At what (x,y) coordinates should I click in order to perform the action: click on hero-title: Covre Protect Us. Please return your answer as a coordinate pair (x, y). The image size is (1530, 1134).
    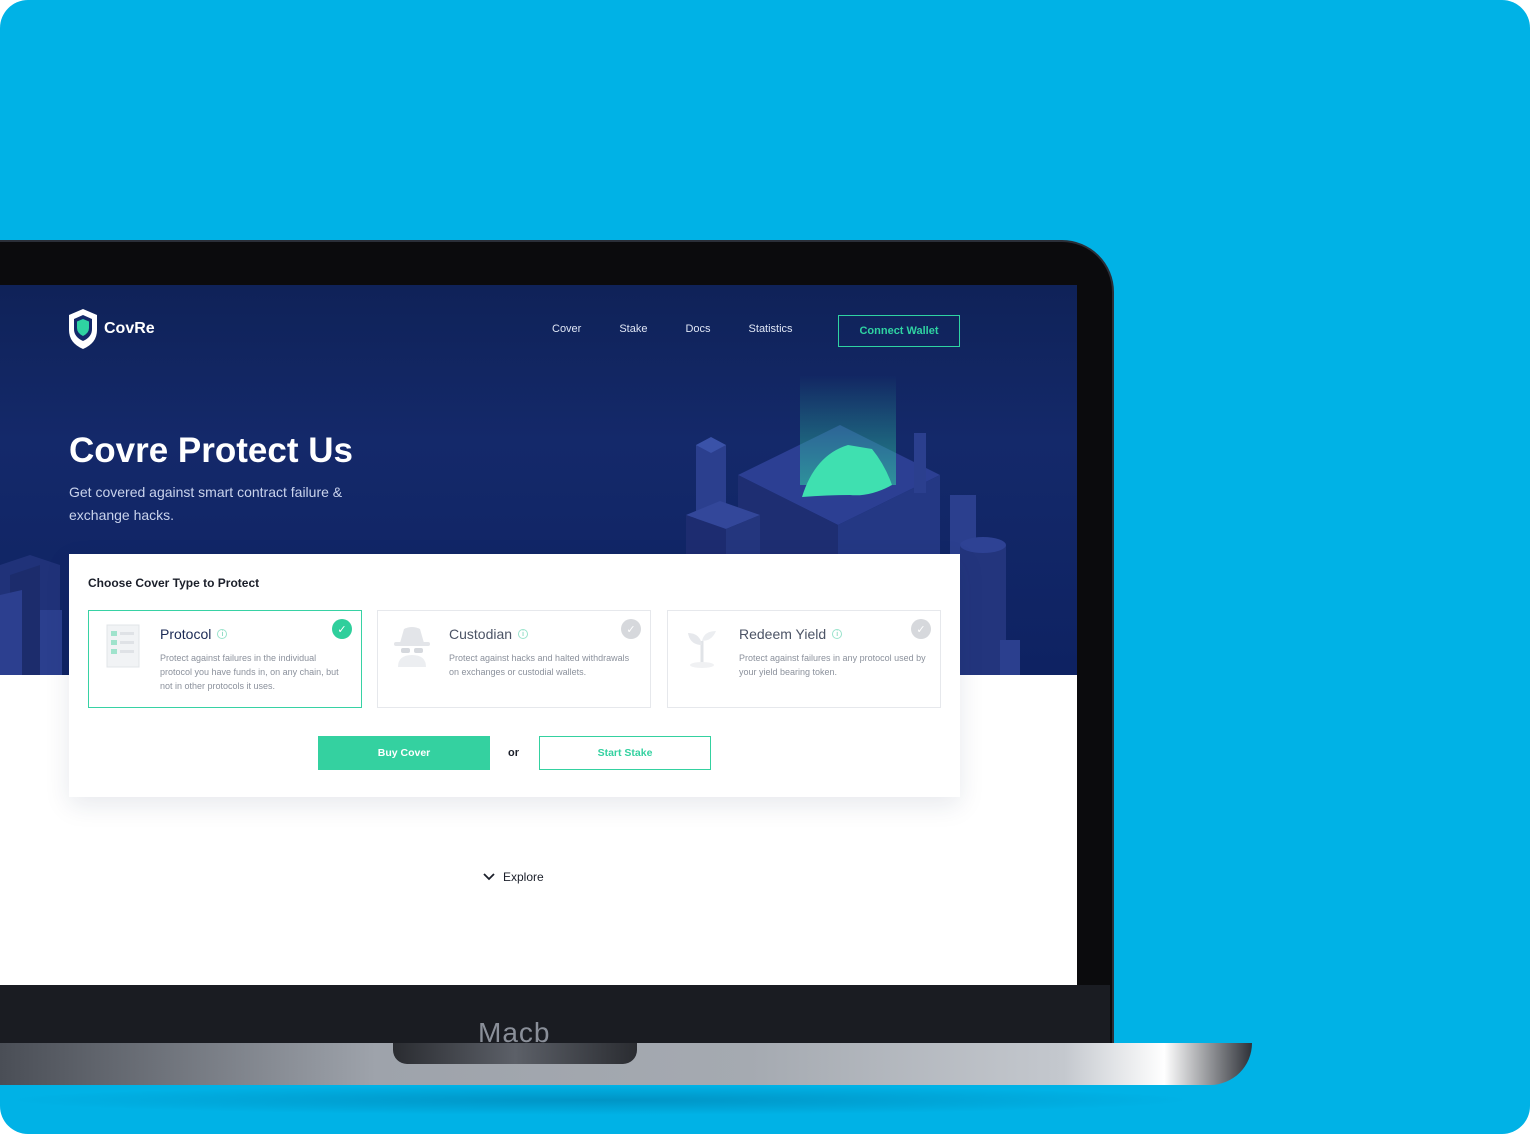
    Looking at the image, I should click on (211, 450).